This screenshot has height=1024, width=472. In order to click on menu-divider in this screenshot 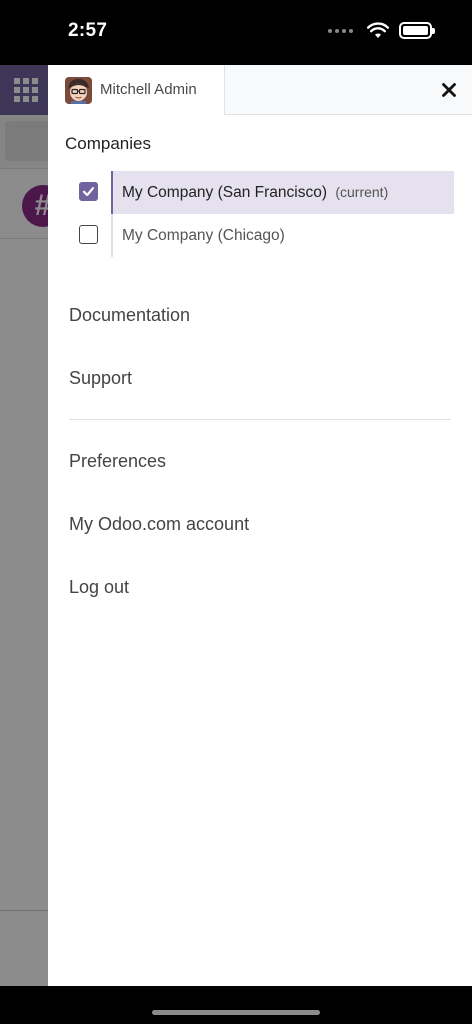, I will do `click(260, 419)`.